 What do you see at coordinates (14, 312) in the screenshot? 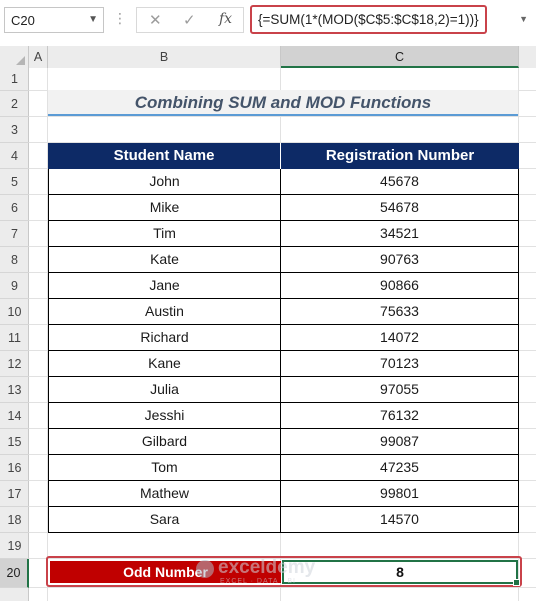
I see `row-header-10: 10` at bounding box center [14, 312].